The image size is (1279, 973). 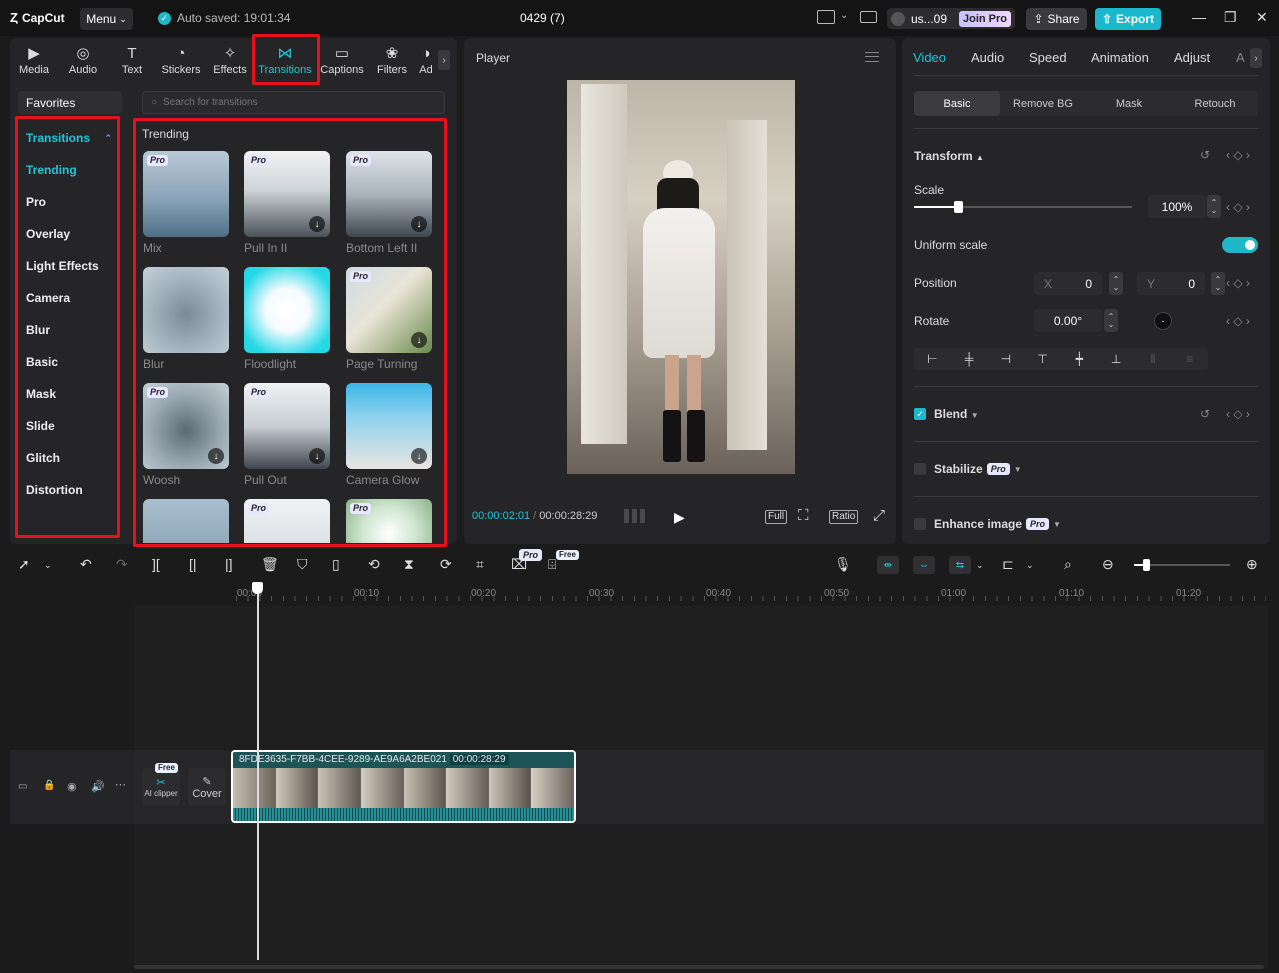 I want to click on position-x-stepper: ⌃ ⌄, so click(x=1116, y=283).